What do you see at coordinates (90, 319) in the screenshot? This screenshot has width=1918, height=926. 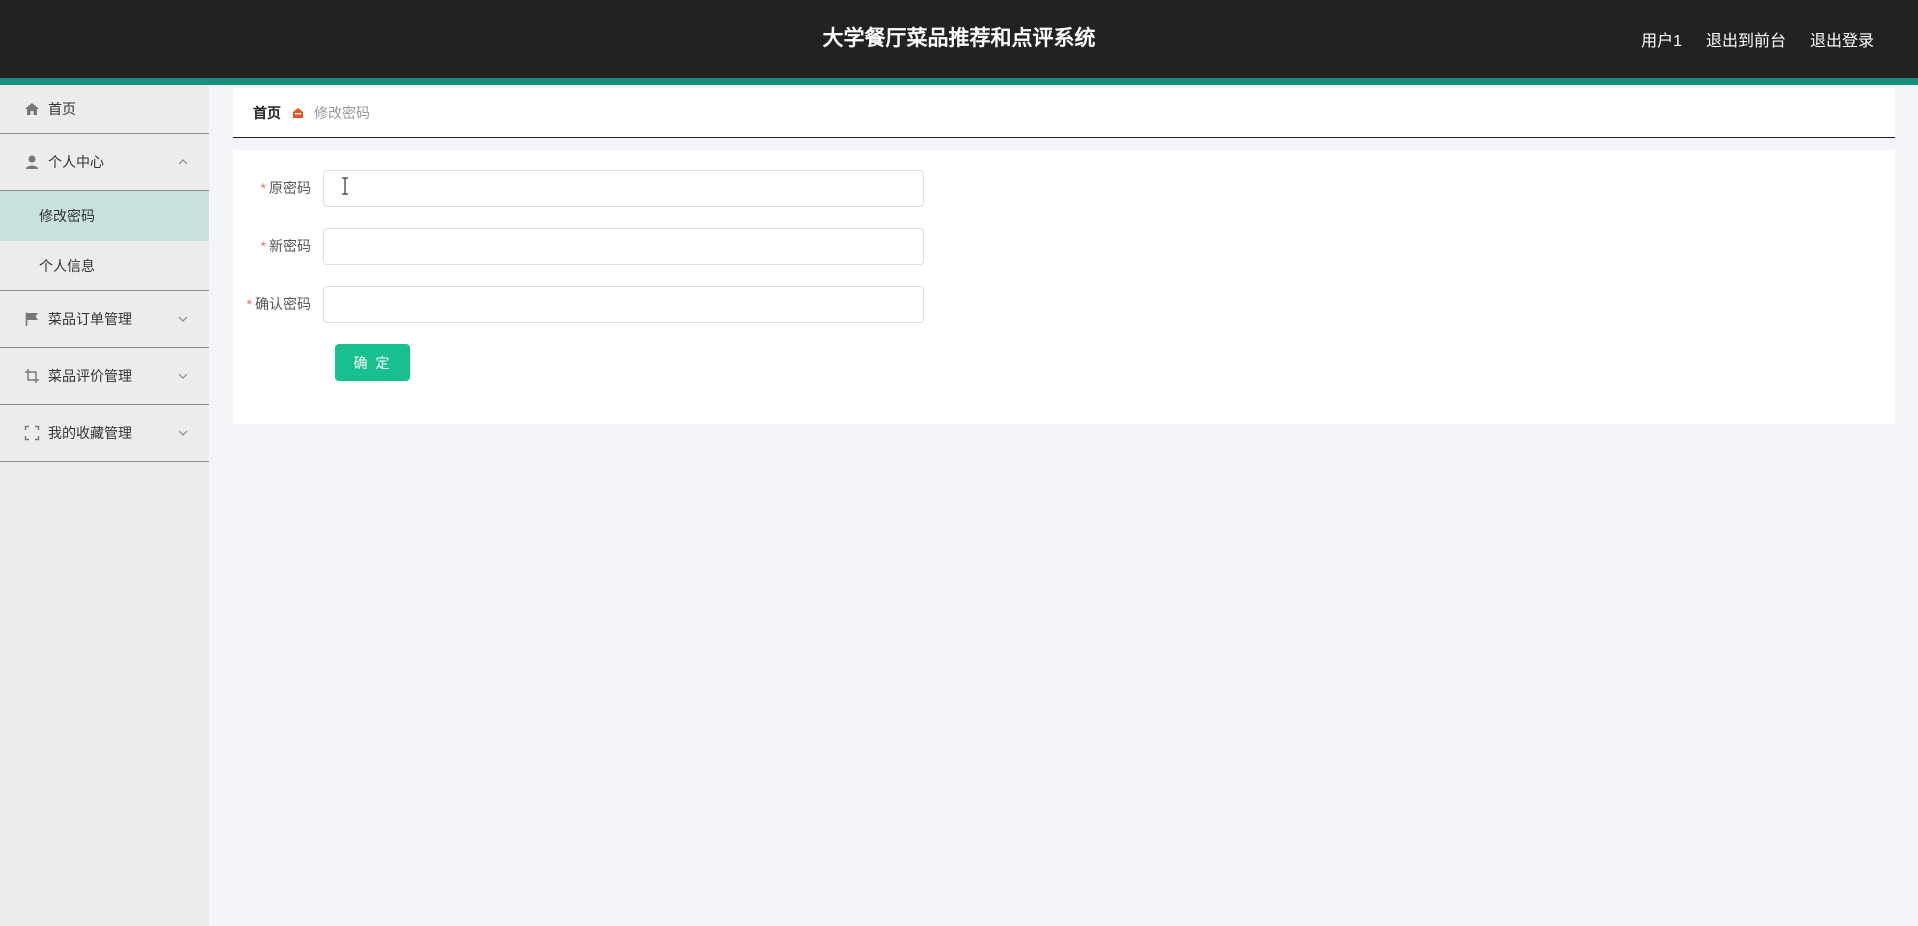 I see `sidebar-item-label: 菜品订单管理` at bounding box center [90, 319].